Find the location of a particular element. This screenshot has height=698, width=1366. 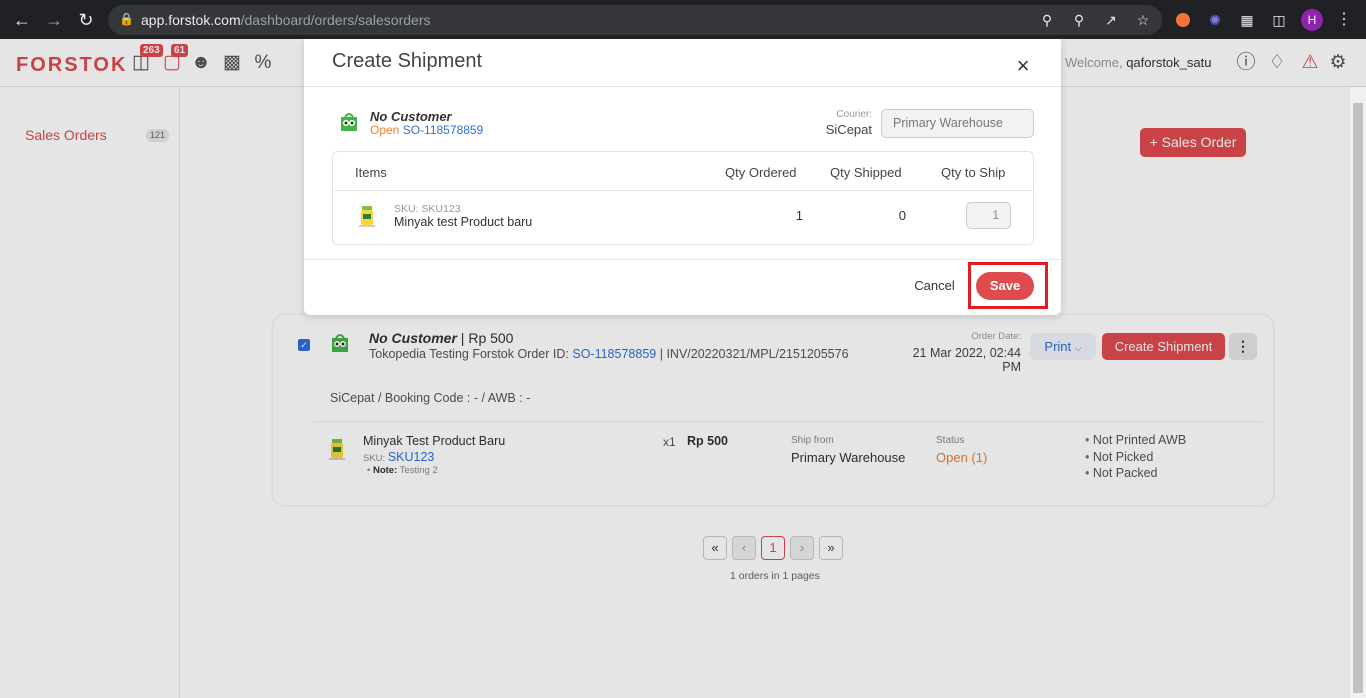

extension-blue-icon: ✺ is located at coordinates (1215, 20).